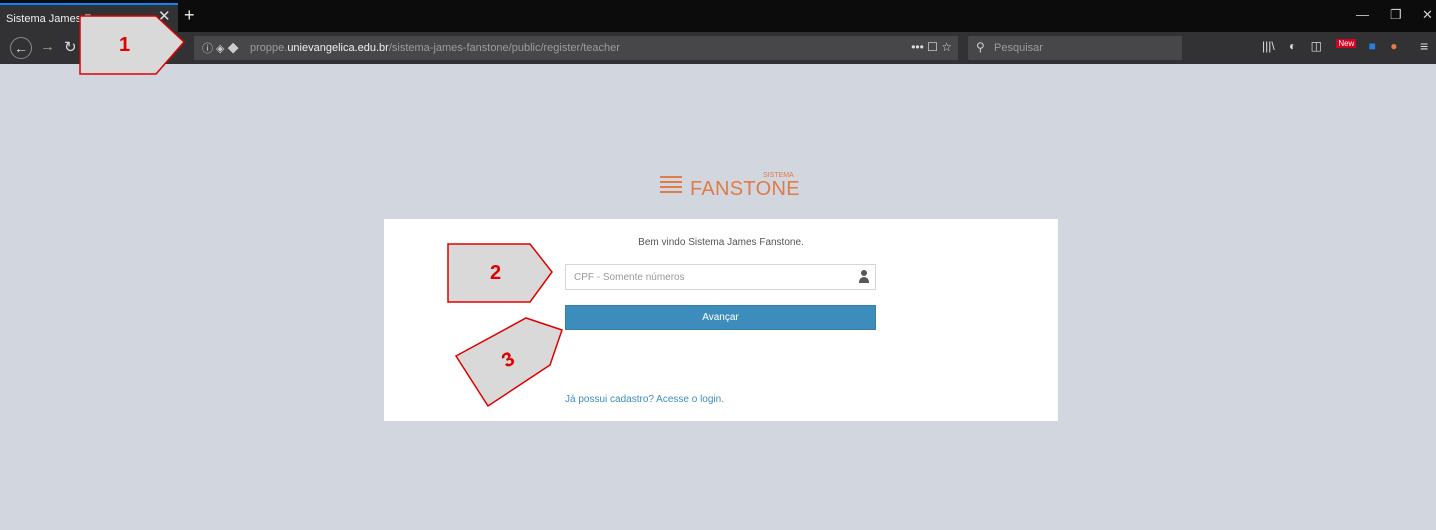  I want to click on callout-1-shape, so click(132, 45).